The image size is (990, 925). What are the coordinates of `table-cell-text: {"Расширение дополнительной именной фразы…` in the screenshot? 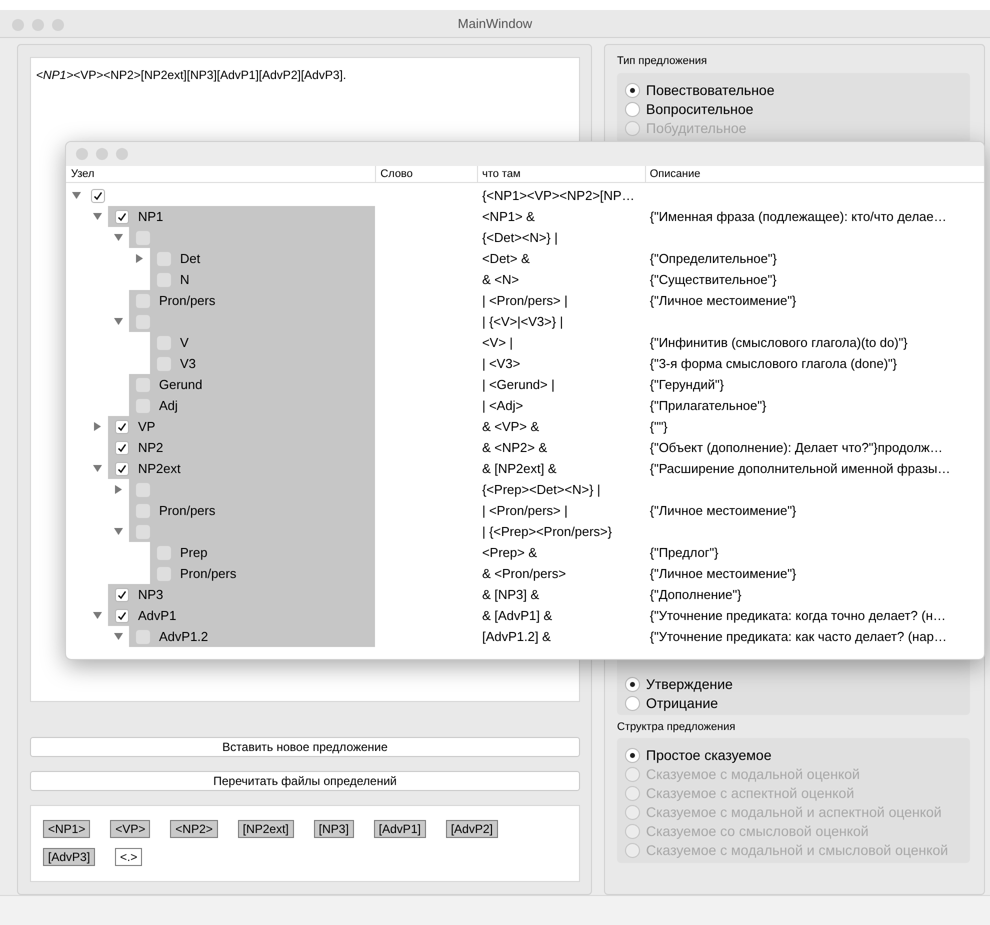 It's located at (800, 469).